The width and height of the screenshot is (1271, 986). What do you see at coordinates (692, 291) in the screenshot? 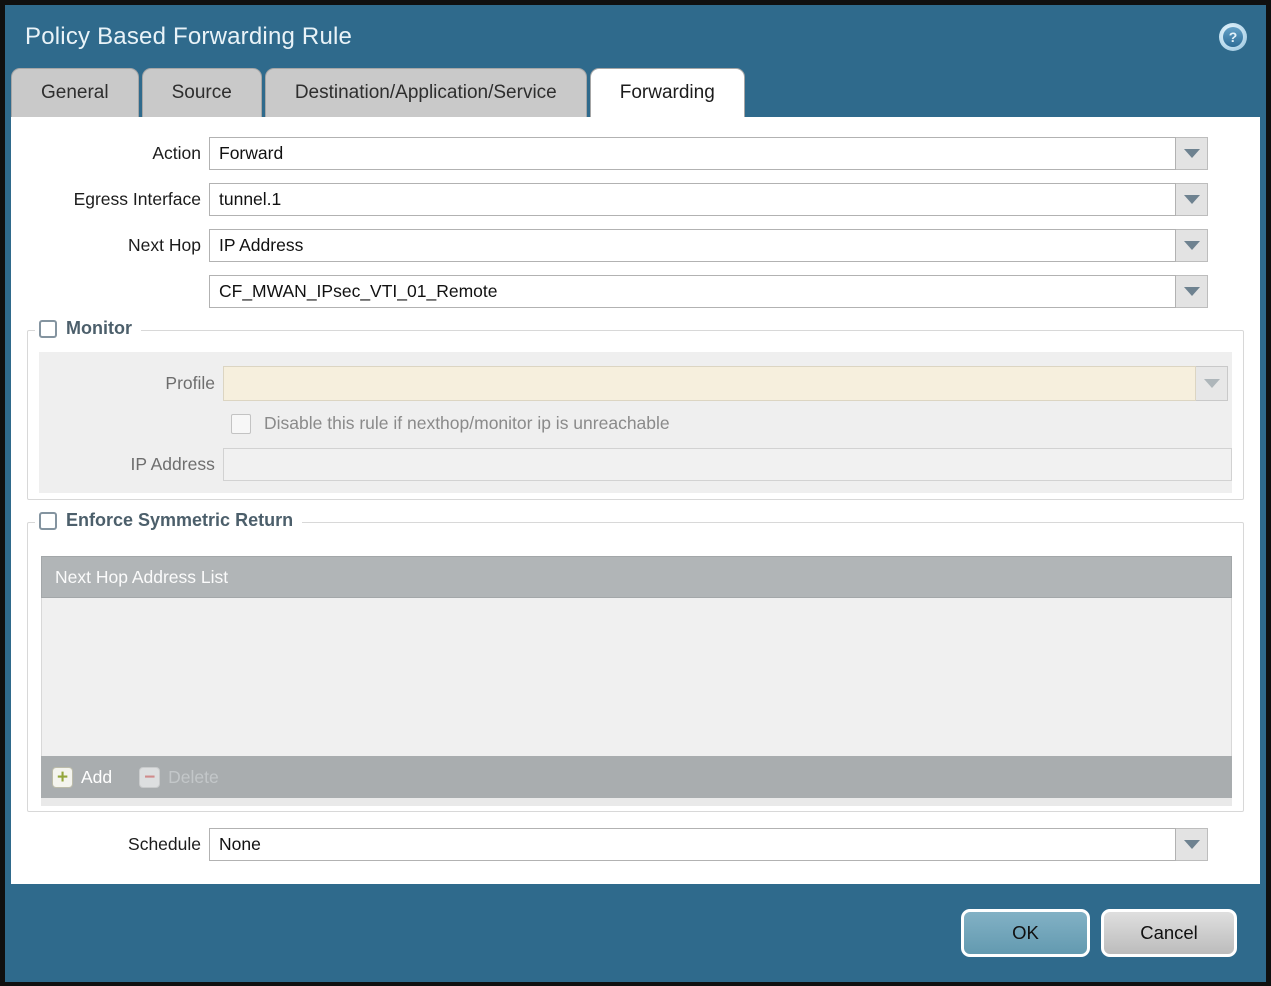
I see `next-hop-address-dropdown: CF_MWAN_IPsec_VTI_01_Remote` at bounding box center [692, 291].